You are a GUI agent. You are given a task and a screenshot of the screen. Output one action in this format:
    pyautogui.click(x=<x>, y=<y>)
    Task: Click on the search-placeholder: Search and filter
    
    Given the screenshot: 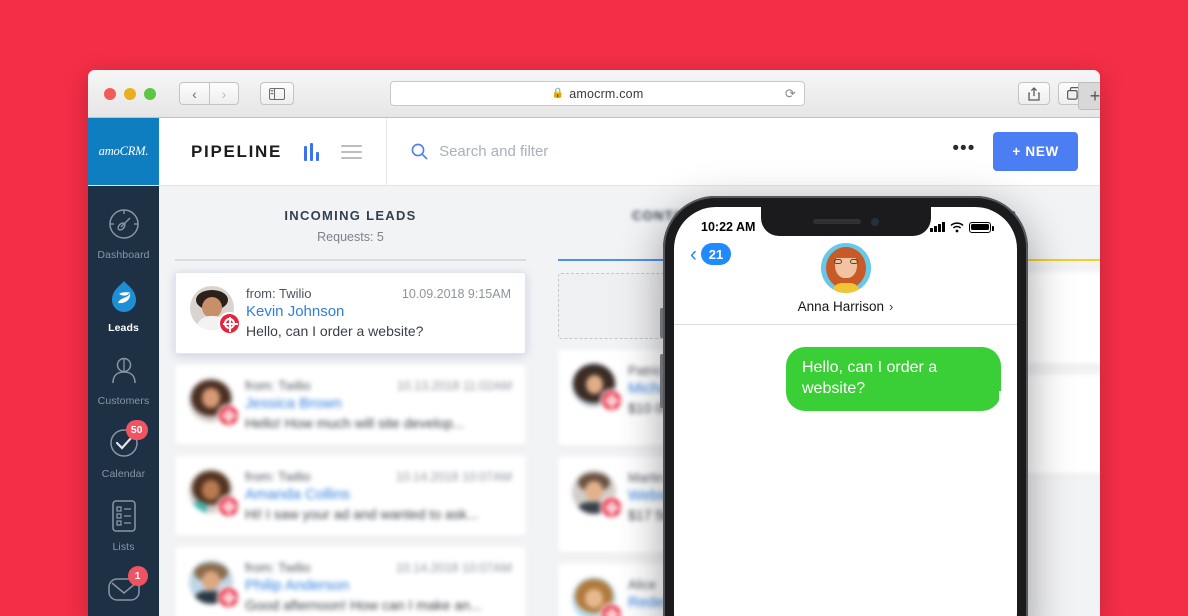 What is the action you would take?
    pyautogui.click(x=494, y=151)
    